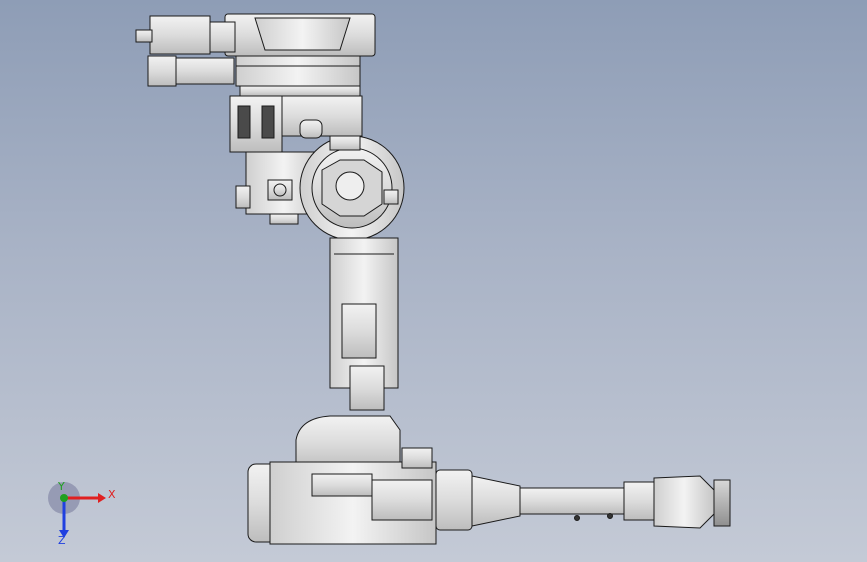  What do you see at coordinates (302, 34) in the screenshot?
I see `base-hub` at bounding box center [302, 34].